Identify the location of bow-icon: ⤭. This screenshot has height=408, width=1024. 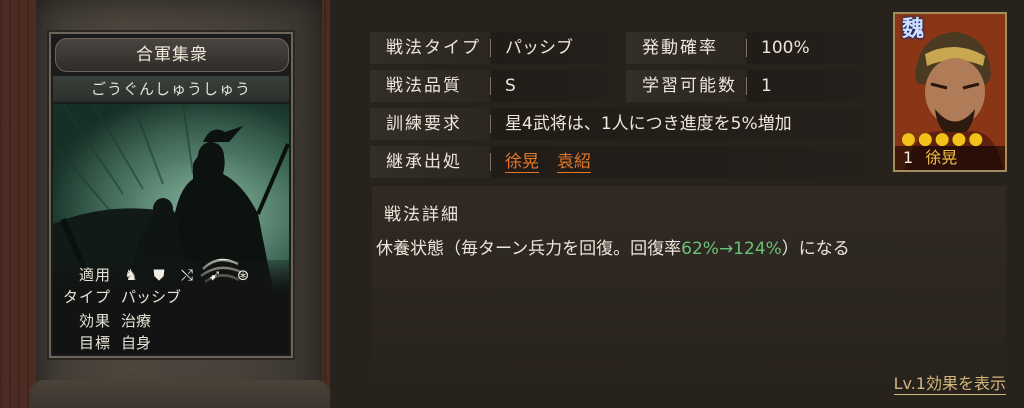
(186, 275).